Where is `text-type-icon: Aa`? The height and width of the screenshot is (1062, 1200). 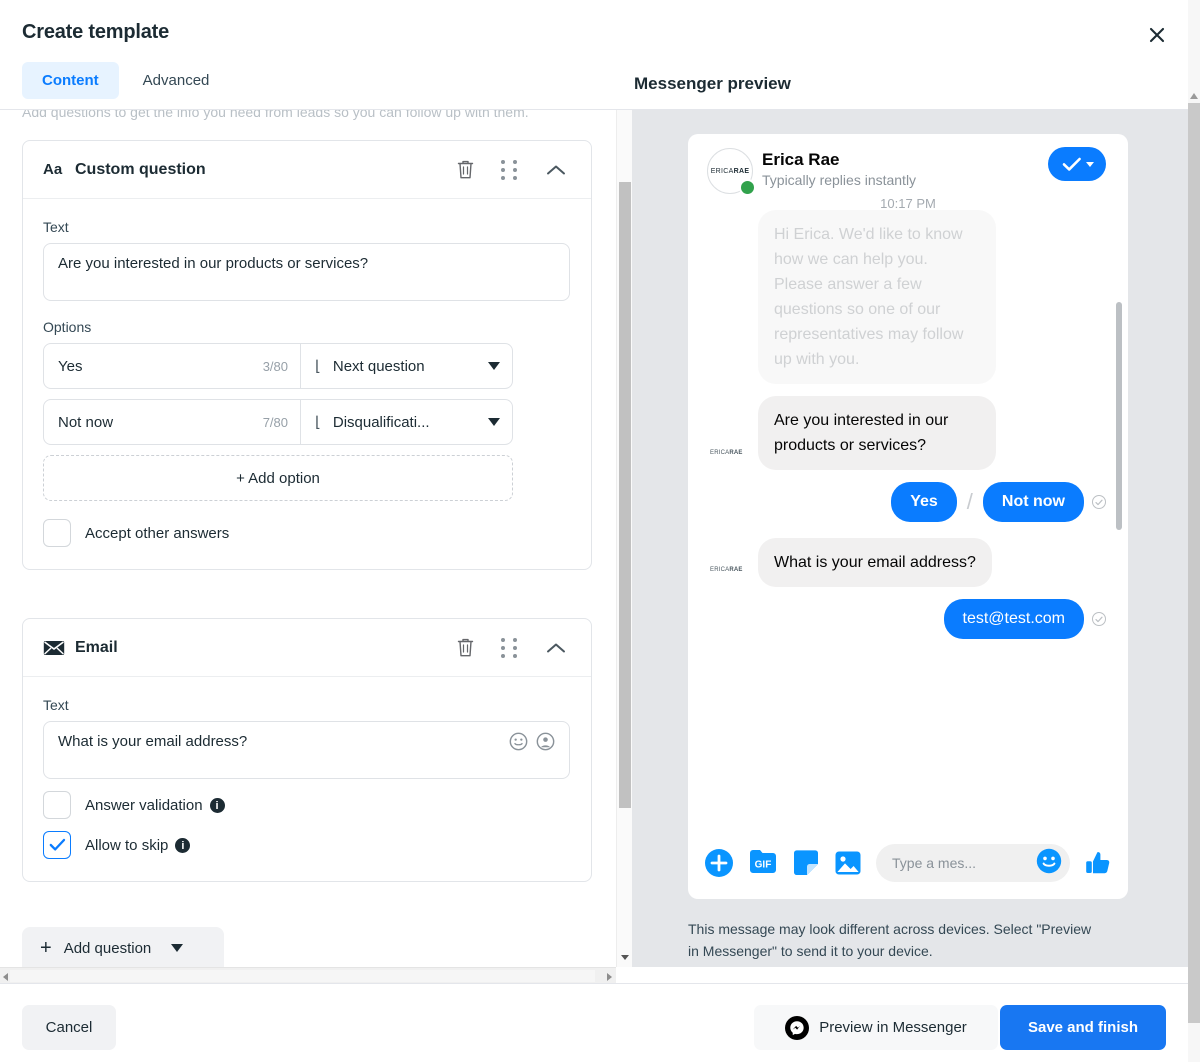 text-type-icon: Aa is located at coordinates (53, 169).